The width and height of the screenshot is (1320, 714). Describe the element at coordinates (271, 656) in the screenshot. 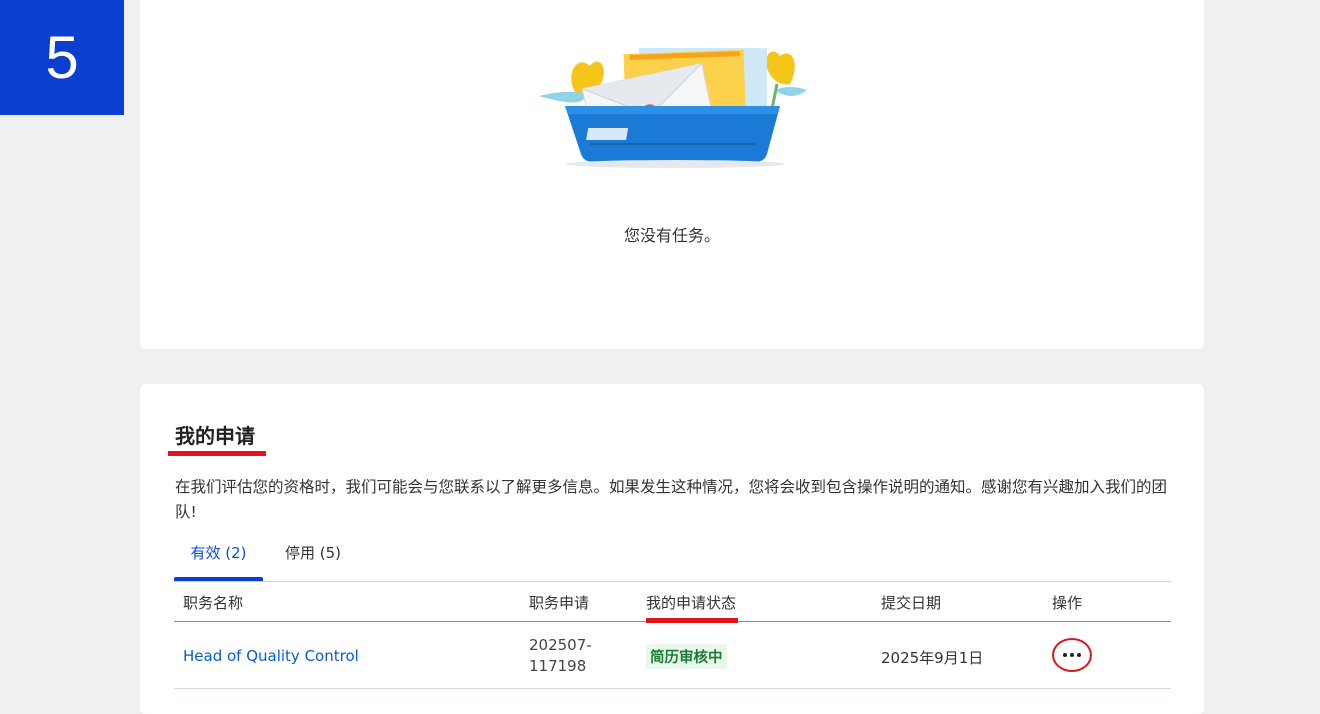

I see `job-title-link: Head of Quality Control` at that location.